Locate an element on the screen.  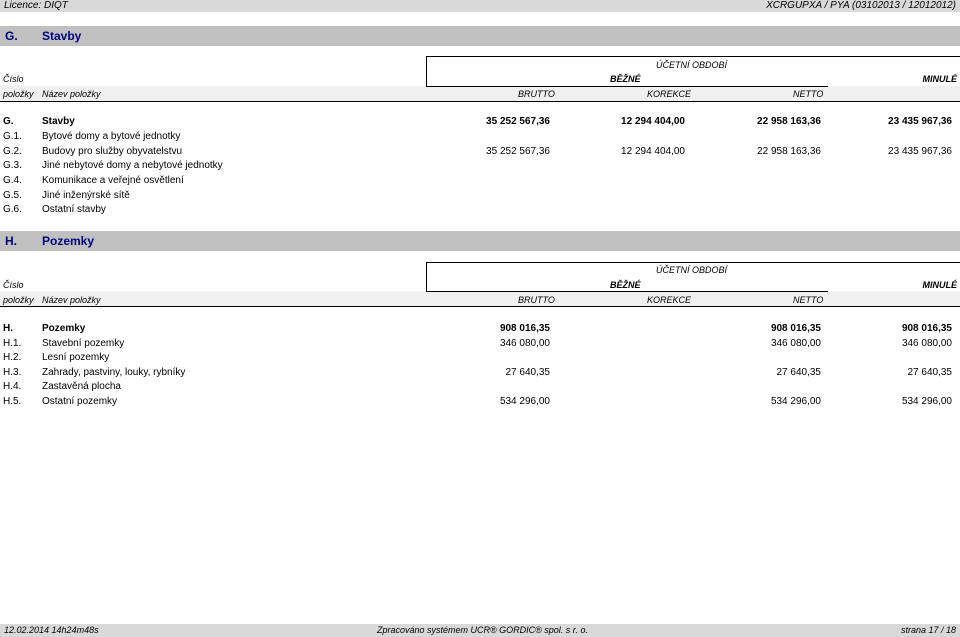
row-code: H.2. is located at coordinates (12, 357).